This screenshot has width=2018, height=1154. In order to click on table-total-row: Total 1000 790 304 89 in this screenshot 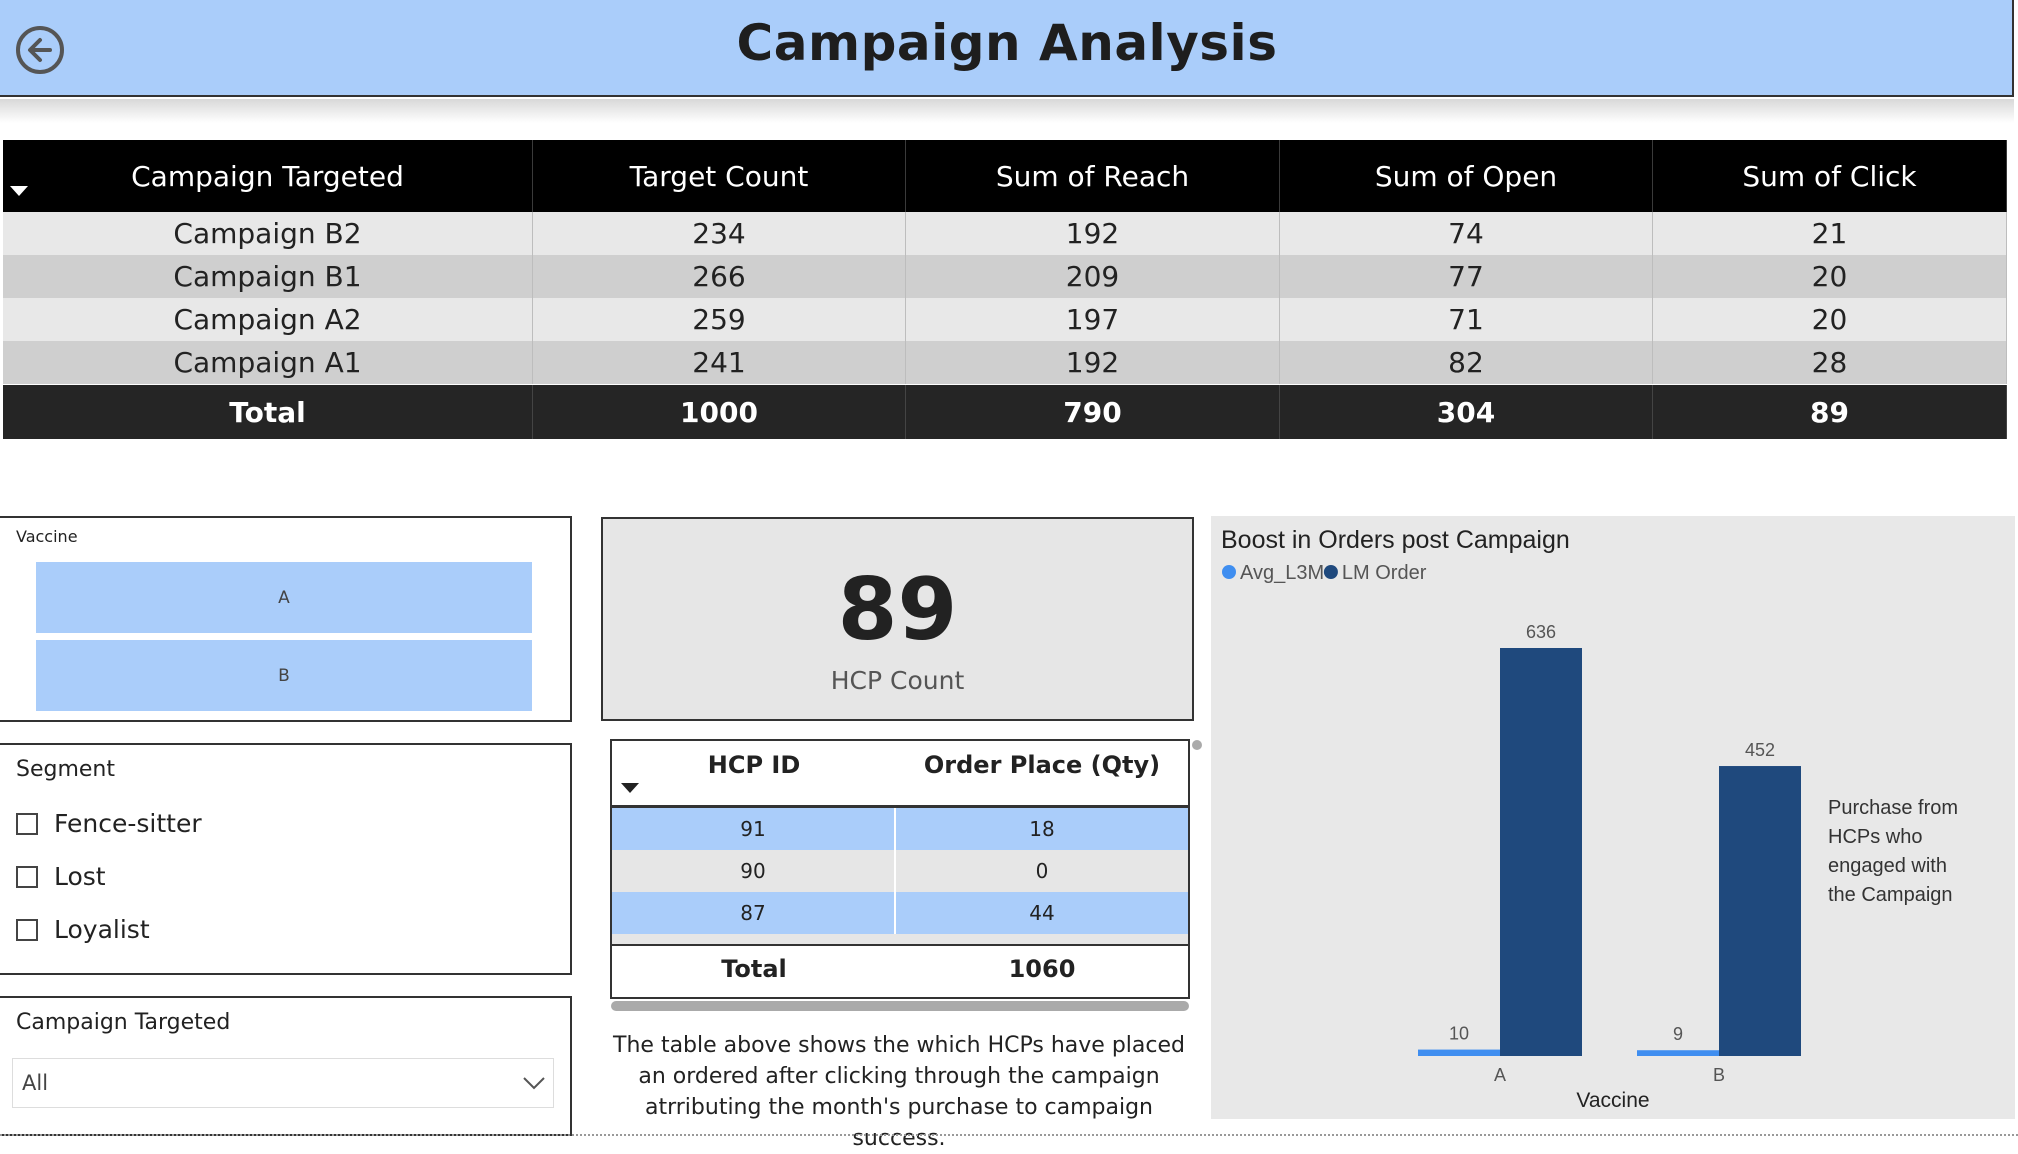, I will do `click(1005, 412)`.